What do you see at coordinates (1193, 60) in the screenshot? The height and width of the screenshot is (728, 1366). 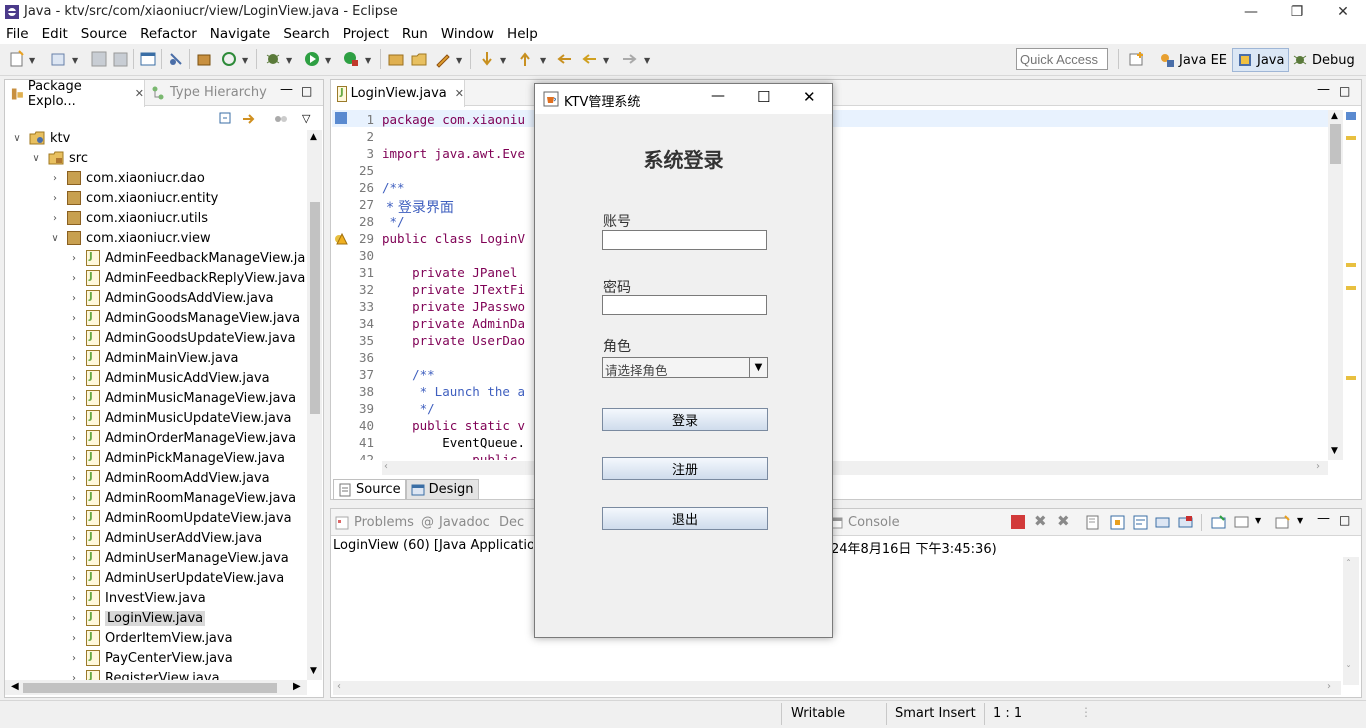 I see `perspective-java-ee: Java EE` at bounding box center [1193, 60].